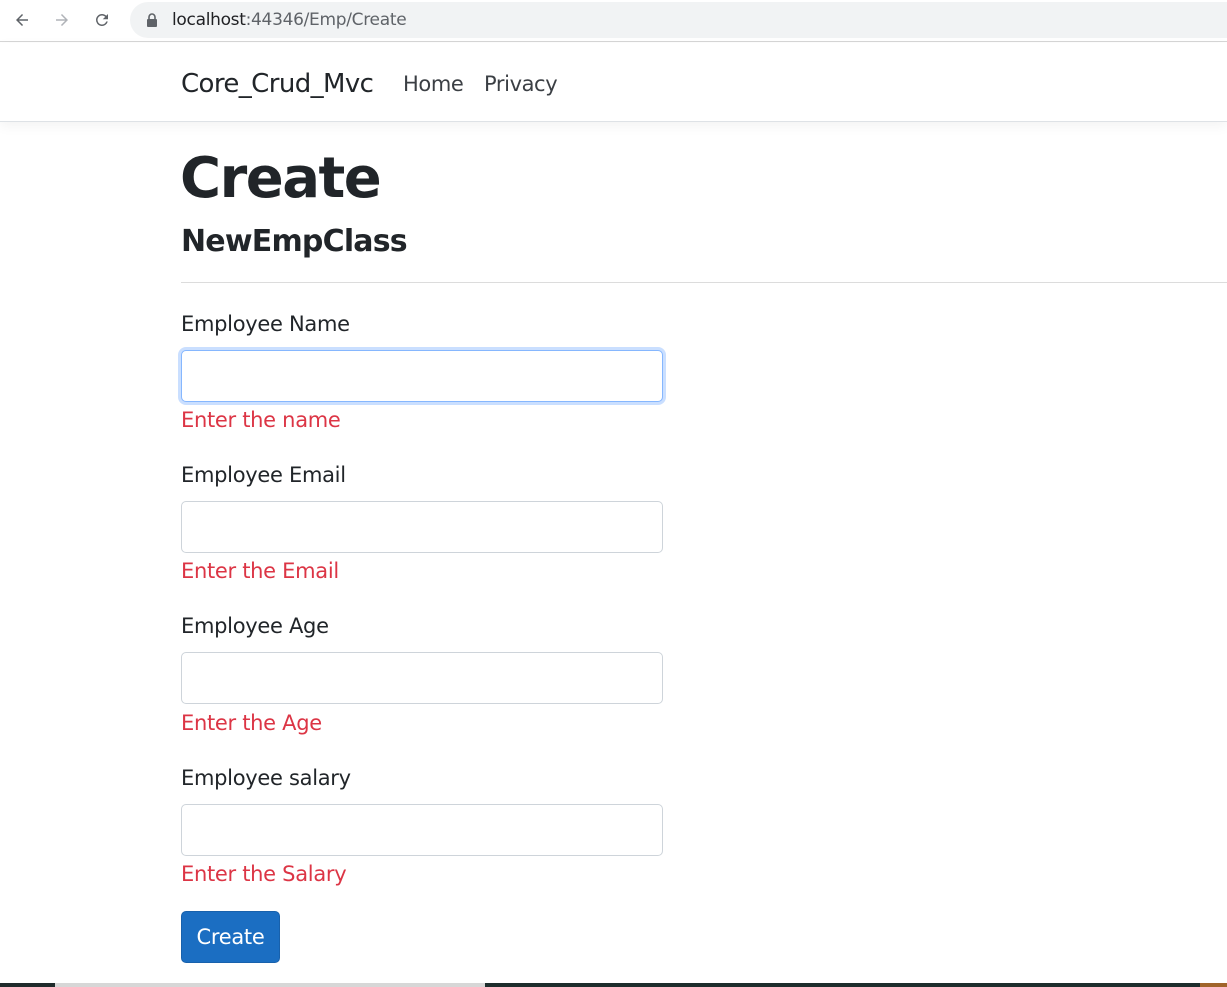  I want to click on create-button: Create, so click(230, 937).